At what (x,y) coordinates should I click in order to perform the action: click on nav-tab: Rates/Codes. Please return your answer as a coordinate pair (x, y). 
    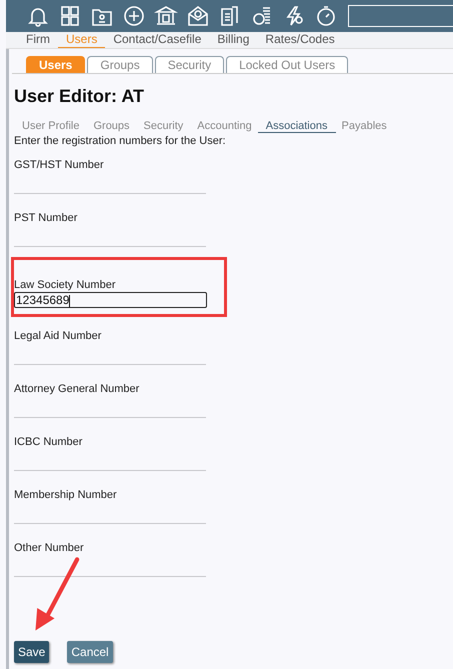
    Looking at the image, I should click on (300, 40).